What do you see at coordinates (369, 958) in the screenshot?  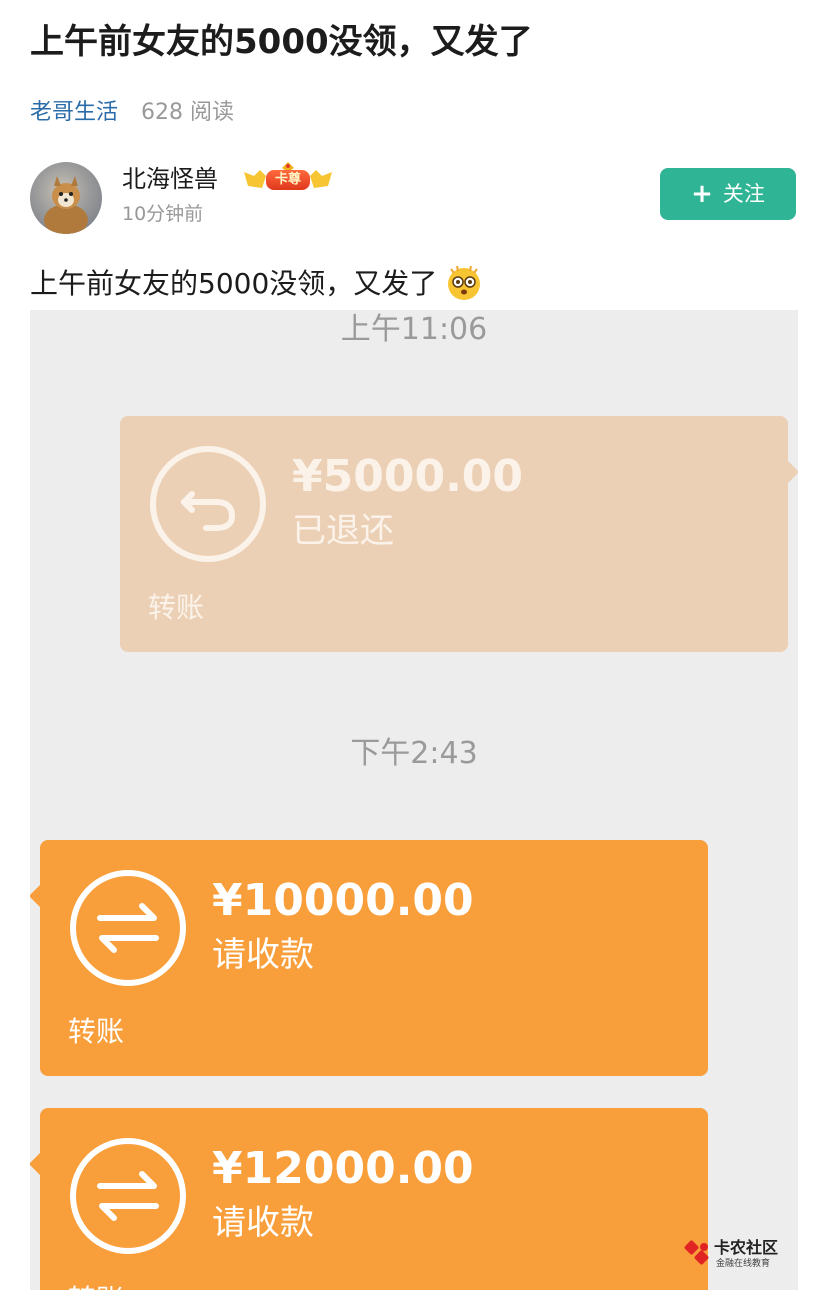 I see `transfer-card-pending: ¥10000.00 请收款 转账` at bounding box center [369, 958].